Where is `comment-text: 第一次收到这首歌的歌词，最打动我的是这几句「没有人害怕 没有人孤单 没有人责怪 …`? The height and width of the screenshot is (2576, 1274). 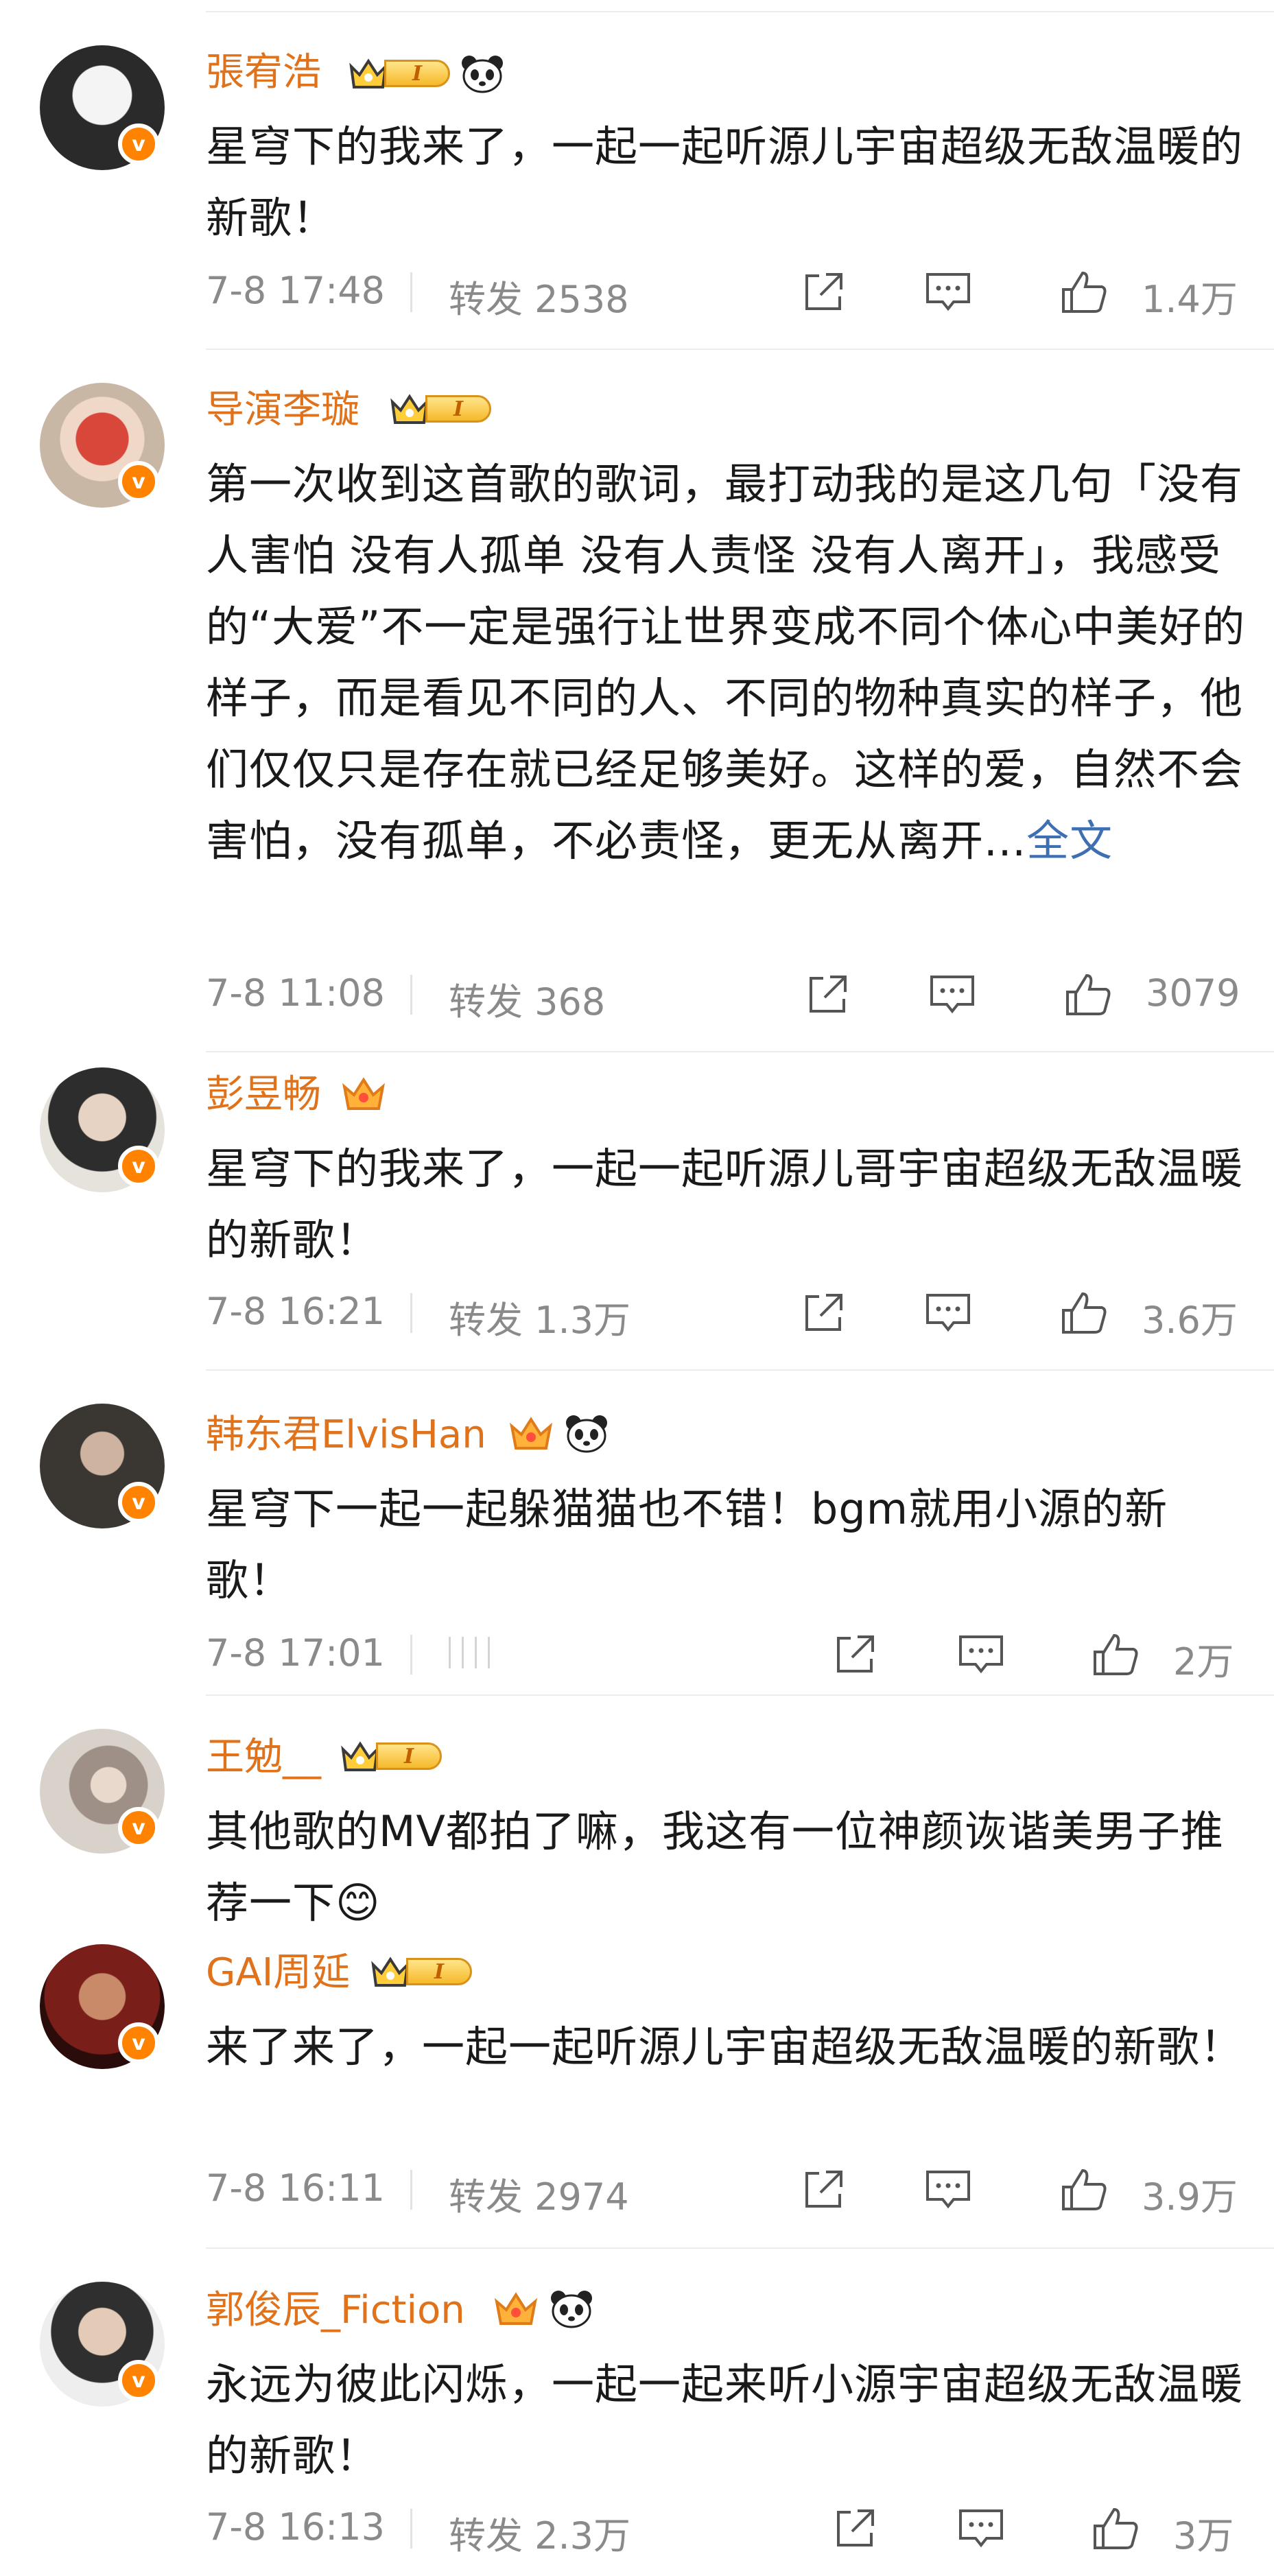 comment-text: 第一次收到这首歌的歌词，最打动我的是这几句「没有人害怕 没有人孤单 没有人责怪 … is located at coordinates (727, 663).